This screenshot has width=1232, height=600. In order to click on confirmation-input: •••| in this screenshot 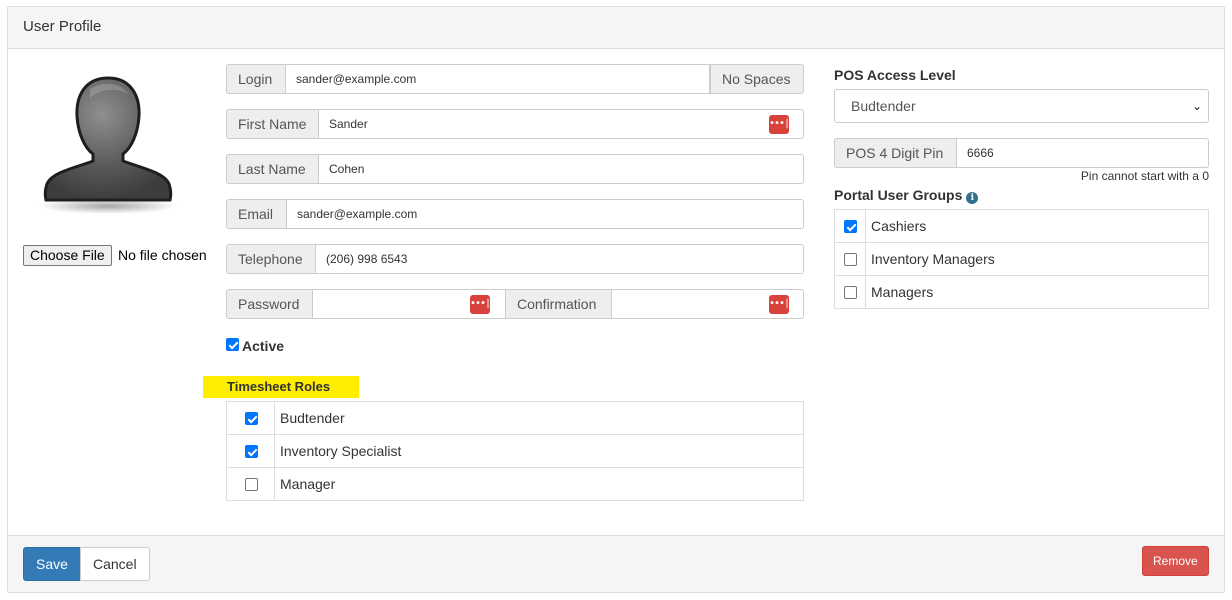, I will do `click(708, 304)`.